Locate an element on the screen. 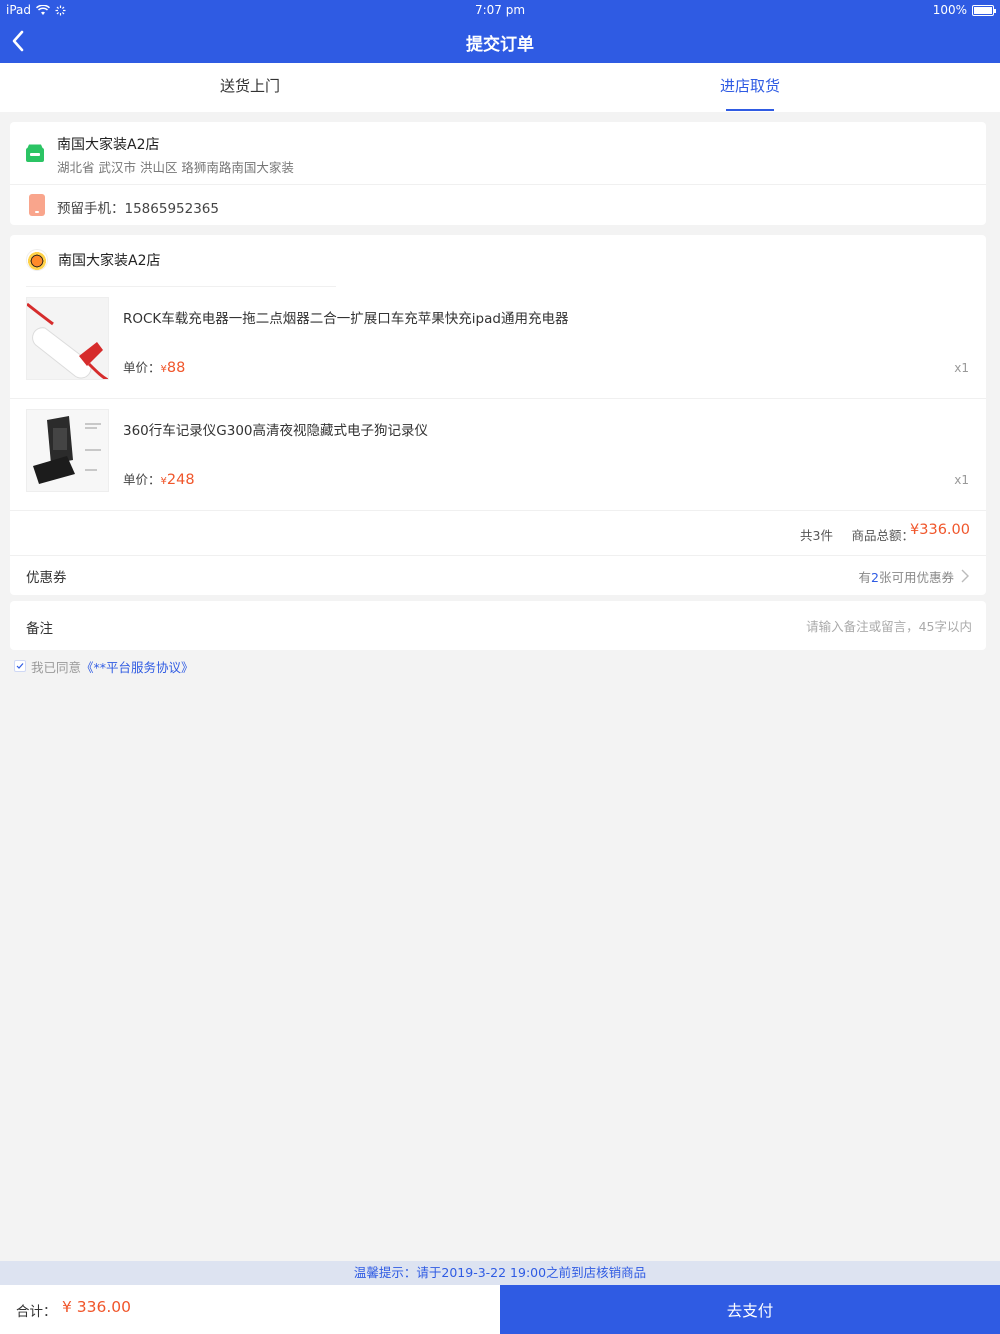 This screenshot has width=1000, height=1334. tab-label: 进店取货 is located at coordinates (749, 86).